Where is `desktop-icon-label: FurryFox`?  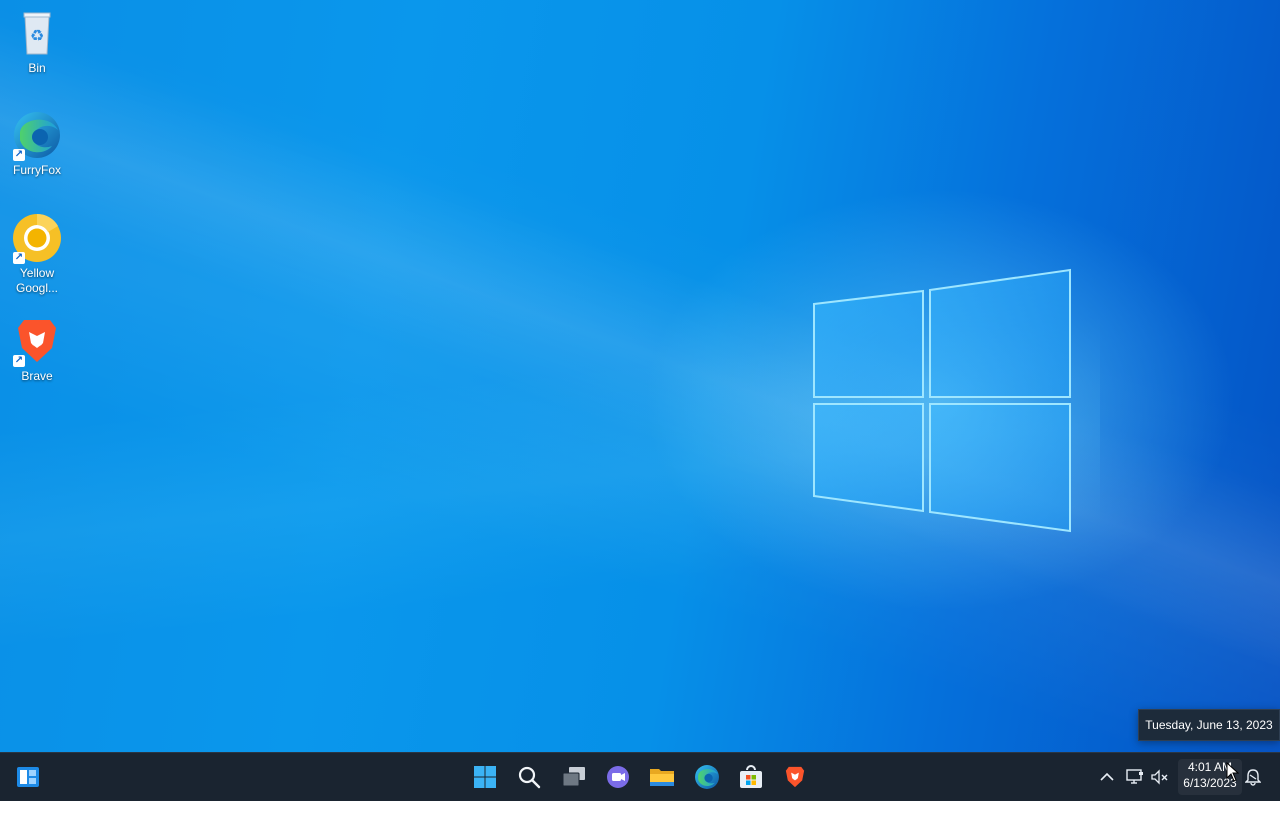 desktop-icon-label: FurryFox is located at coordinates (37, 170).